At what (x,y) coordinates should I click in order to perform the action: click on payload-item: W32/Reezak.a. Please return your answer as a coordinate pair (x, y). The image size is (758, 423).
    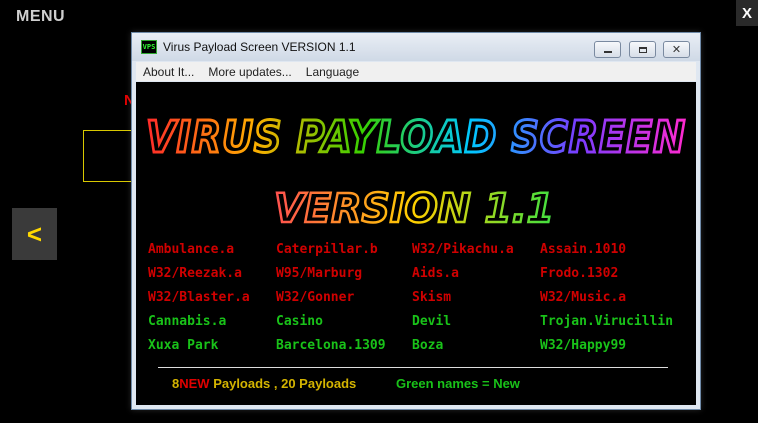
    Looking at the image, I should click on (195, 273).